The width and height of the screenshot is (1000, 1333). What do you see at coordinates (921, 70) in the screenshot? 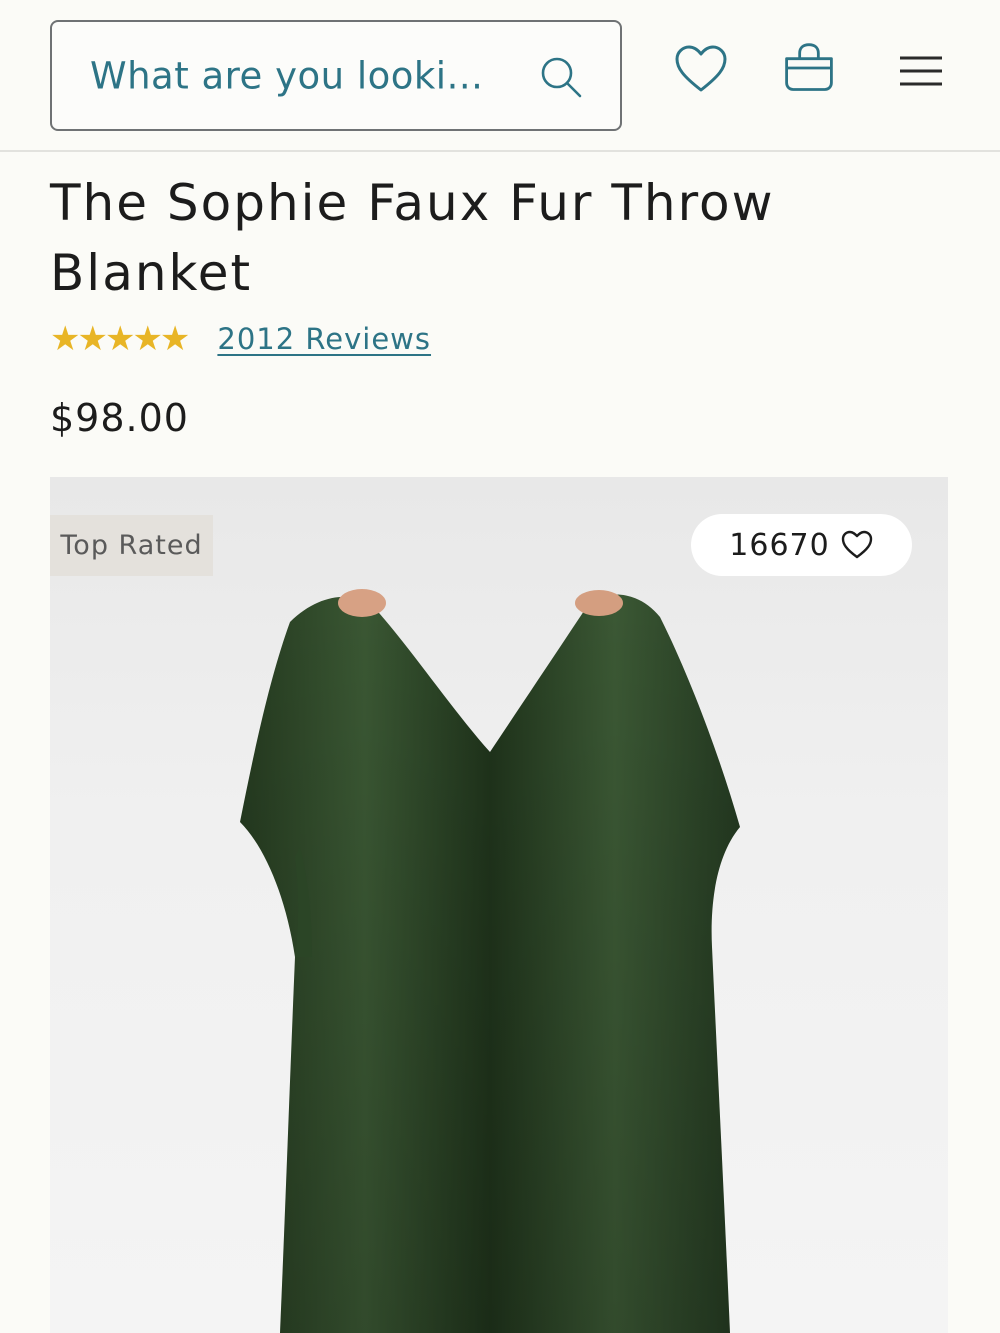
I see `hamburger-menu-icon` at bounding box center [921, 70].